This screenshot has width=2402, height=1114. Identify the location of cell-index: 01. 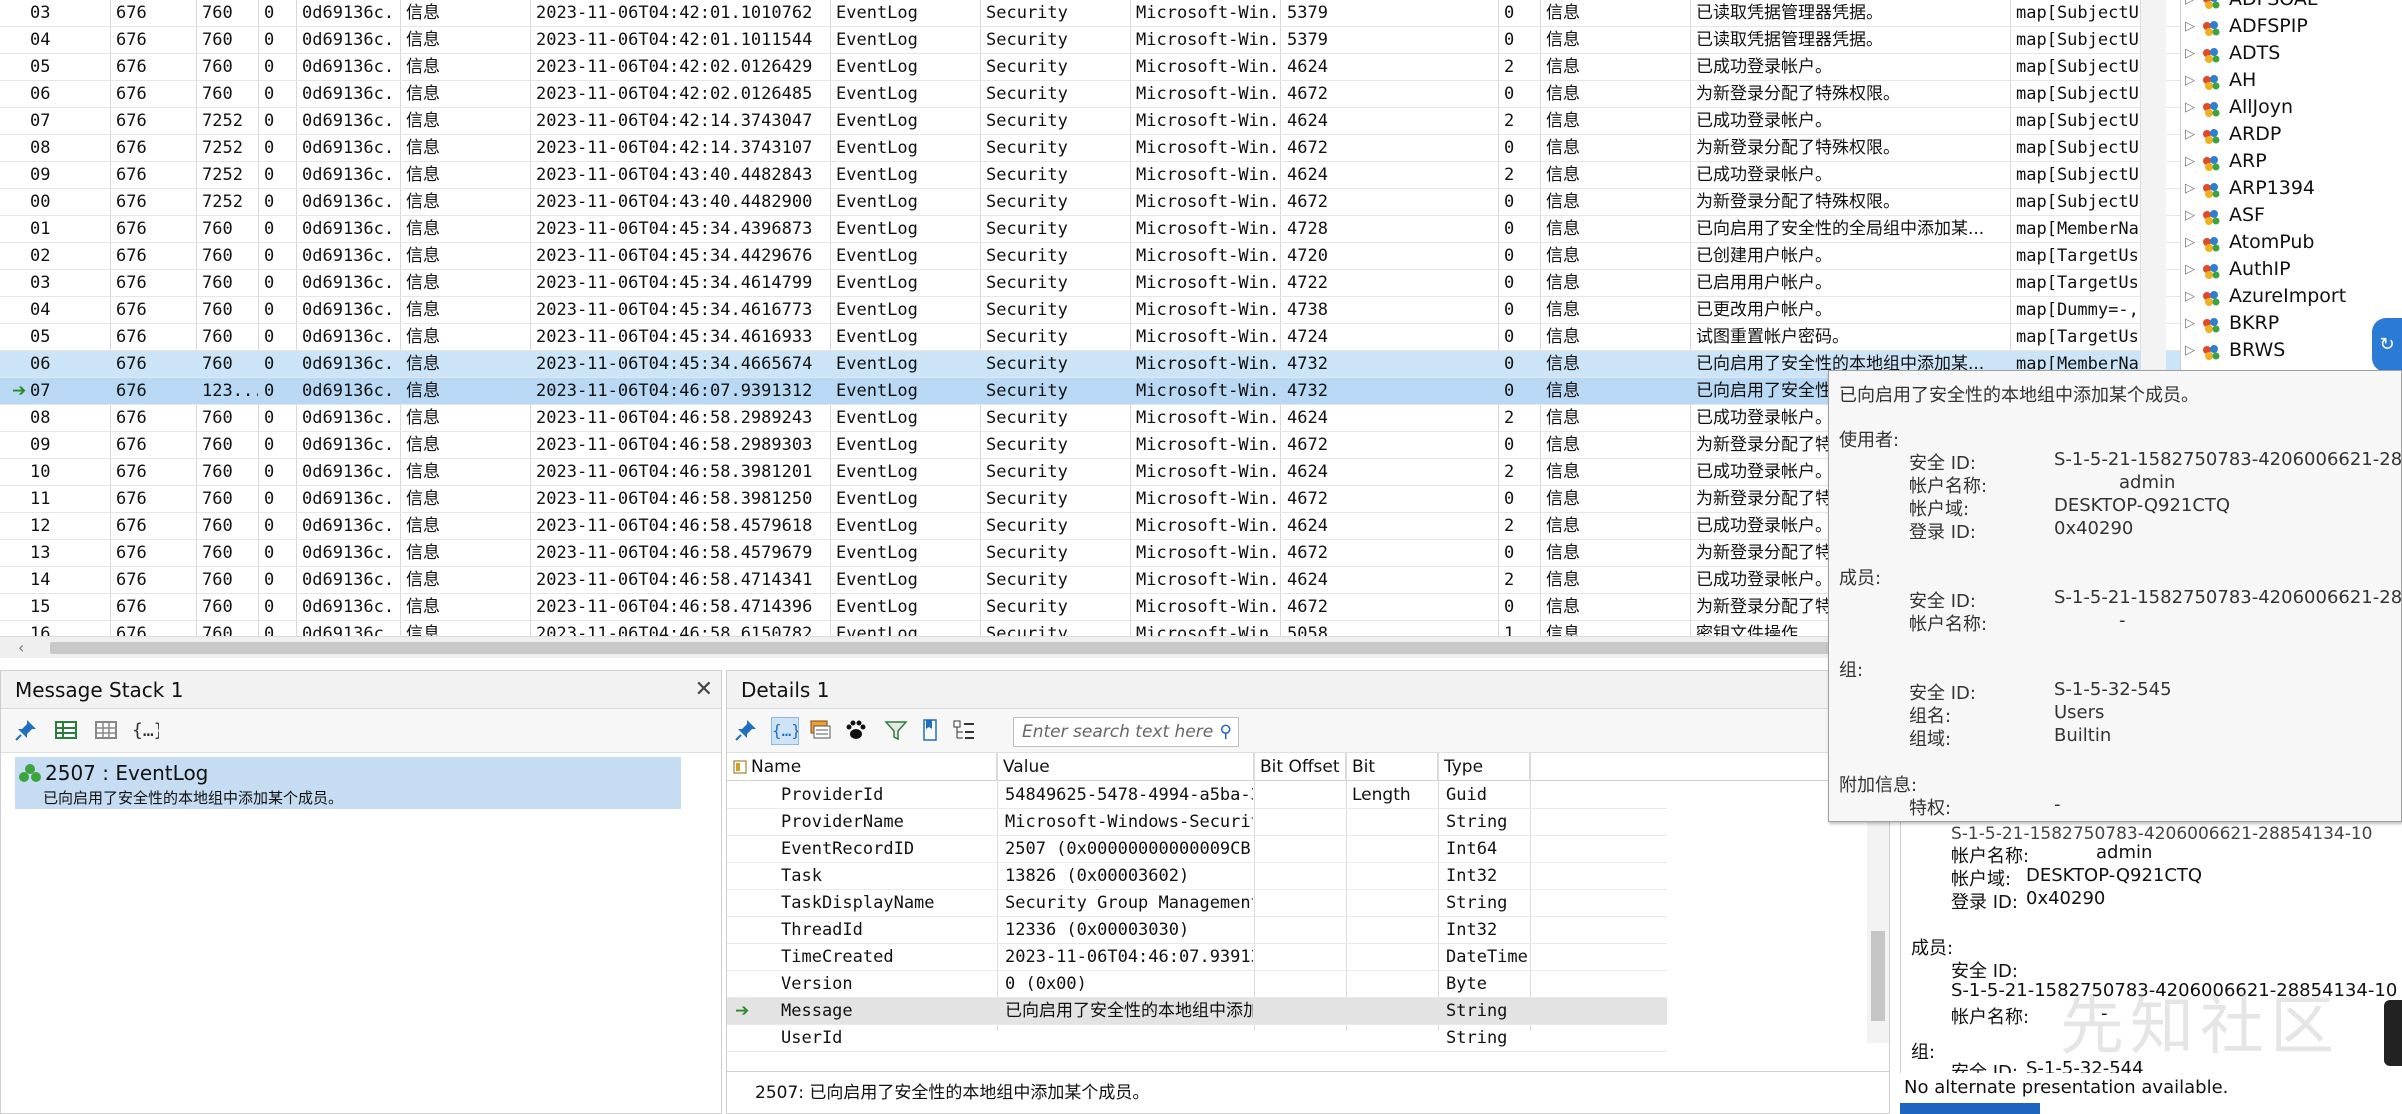
(40, 229).